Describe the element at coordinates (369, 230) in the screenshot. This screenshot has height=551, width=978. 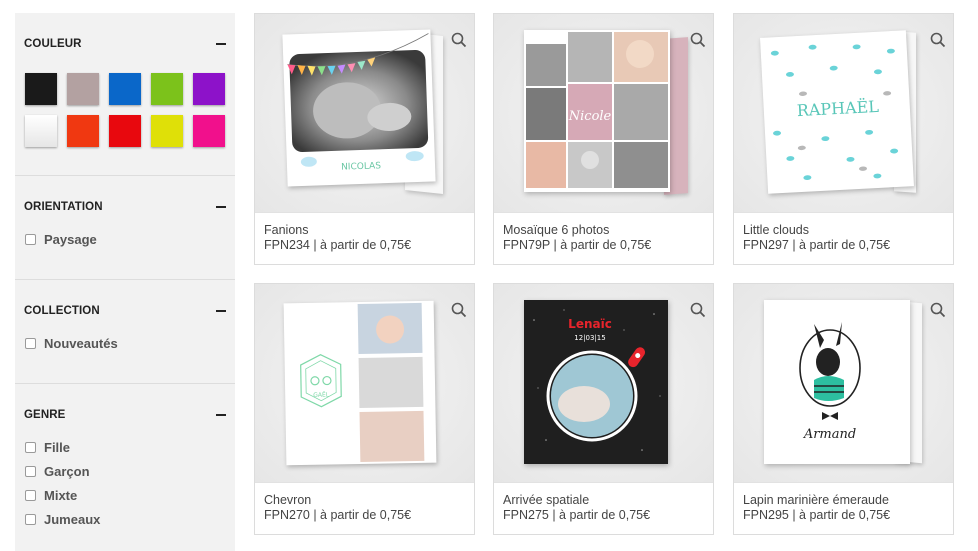
I see `product-name: Fanions` at that location.